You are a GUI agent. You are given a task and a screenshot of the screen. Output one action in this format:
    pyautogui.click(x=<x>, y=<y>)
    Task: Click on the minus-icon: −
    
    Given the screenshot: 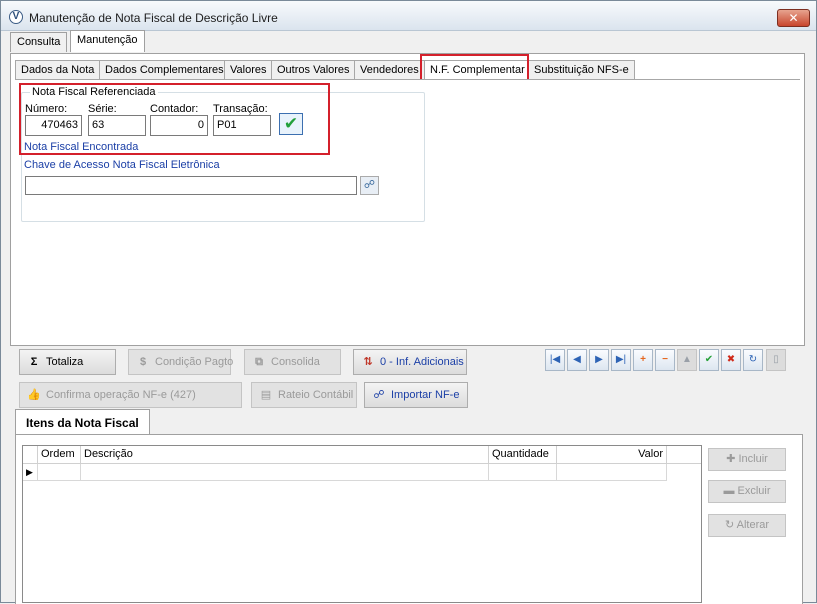 What is the action you would take?
    pyautogui.click(x=665, y=359)
    